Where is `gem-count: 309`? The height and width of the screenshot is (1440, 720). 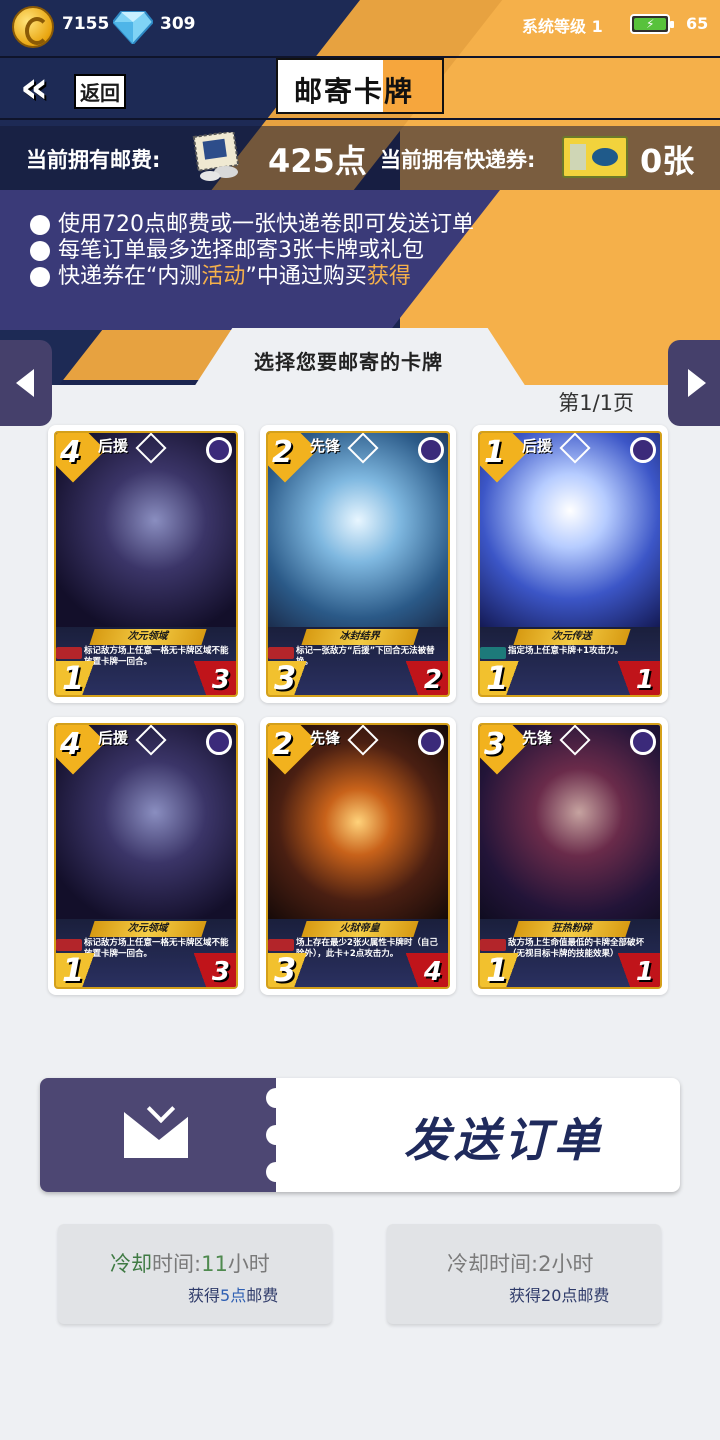 gem-count: 309 is located at coordinates (178, 24).